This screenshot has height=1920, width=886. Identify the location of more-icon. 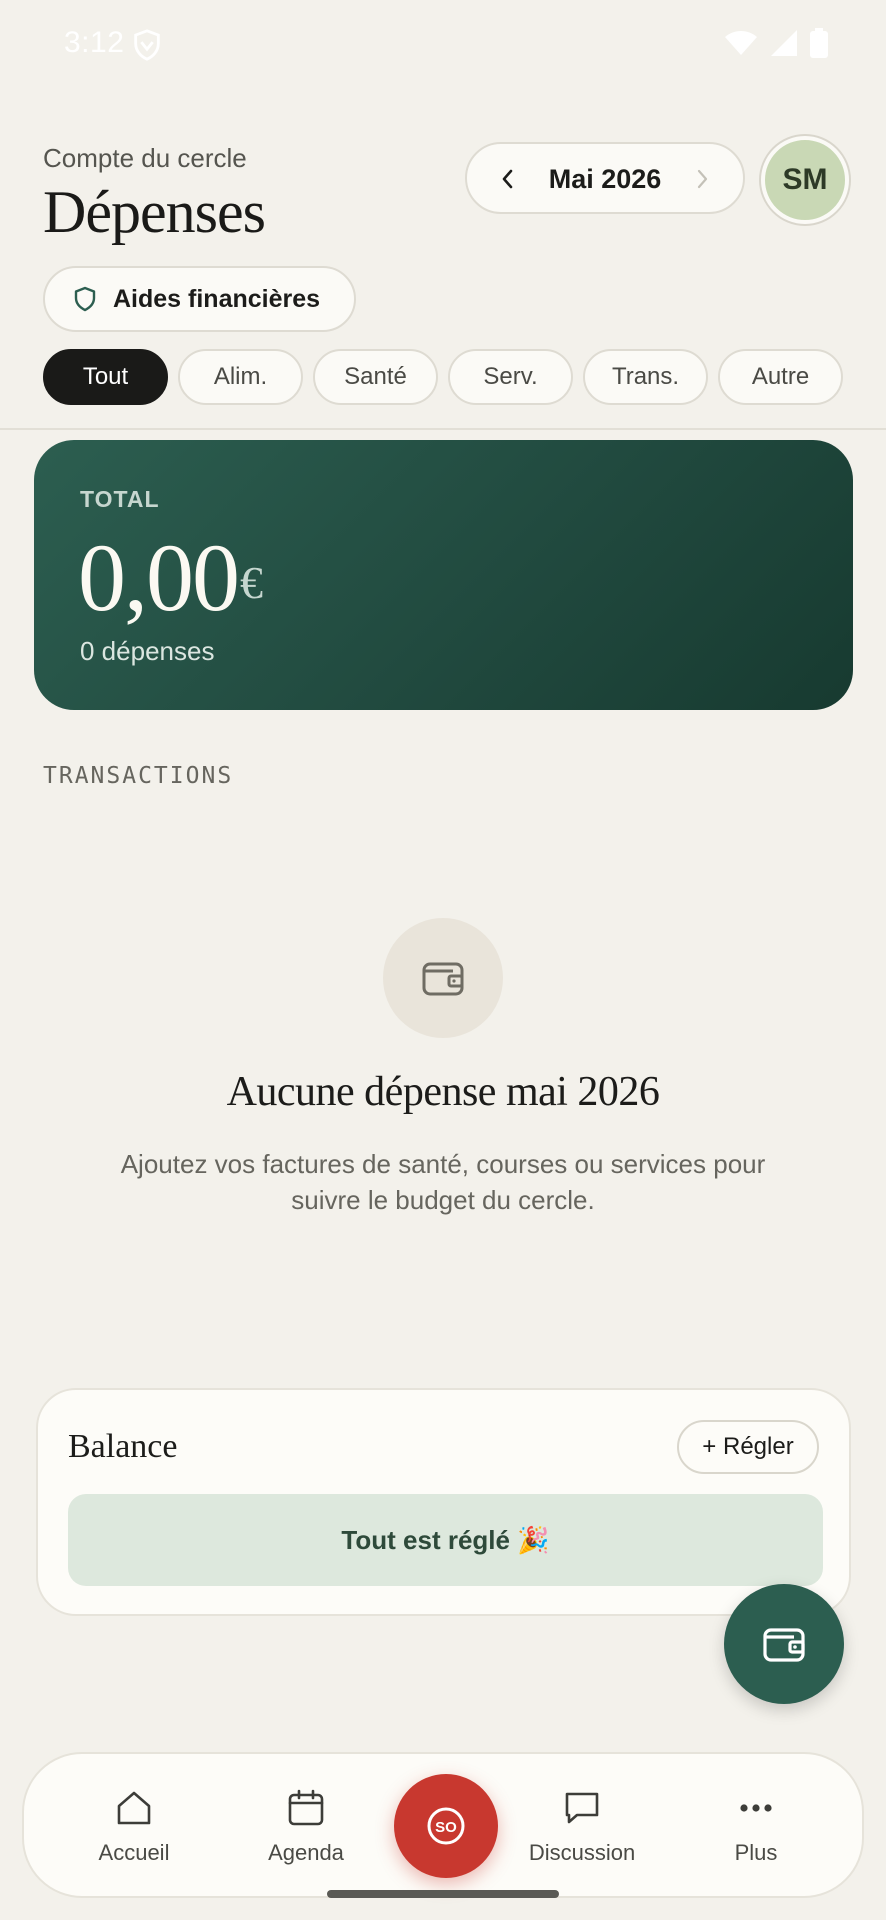
(756, 1808).